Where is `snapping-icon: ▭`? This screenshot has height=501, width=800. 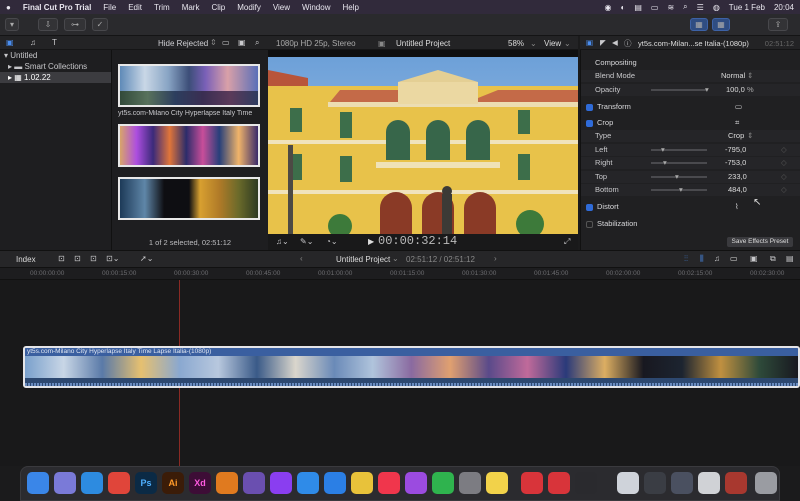 snapping-icon: ▭ is located at coordinates (734, 258).